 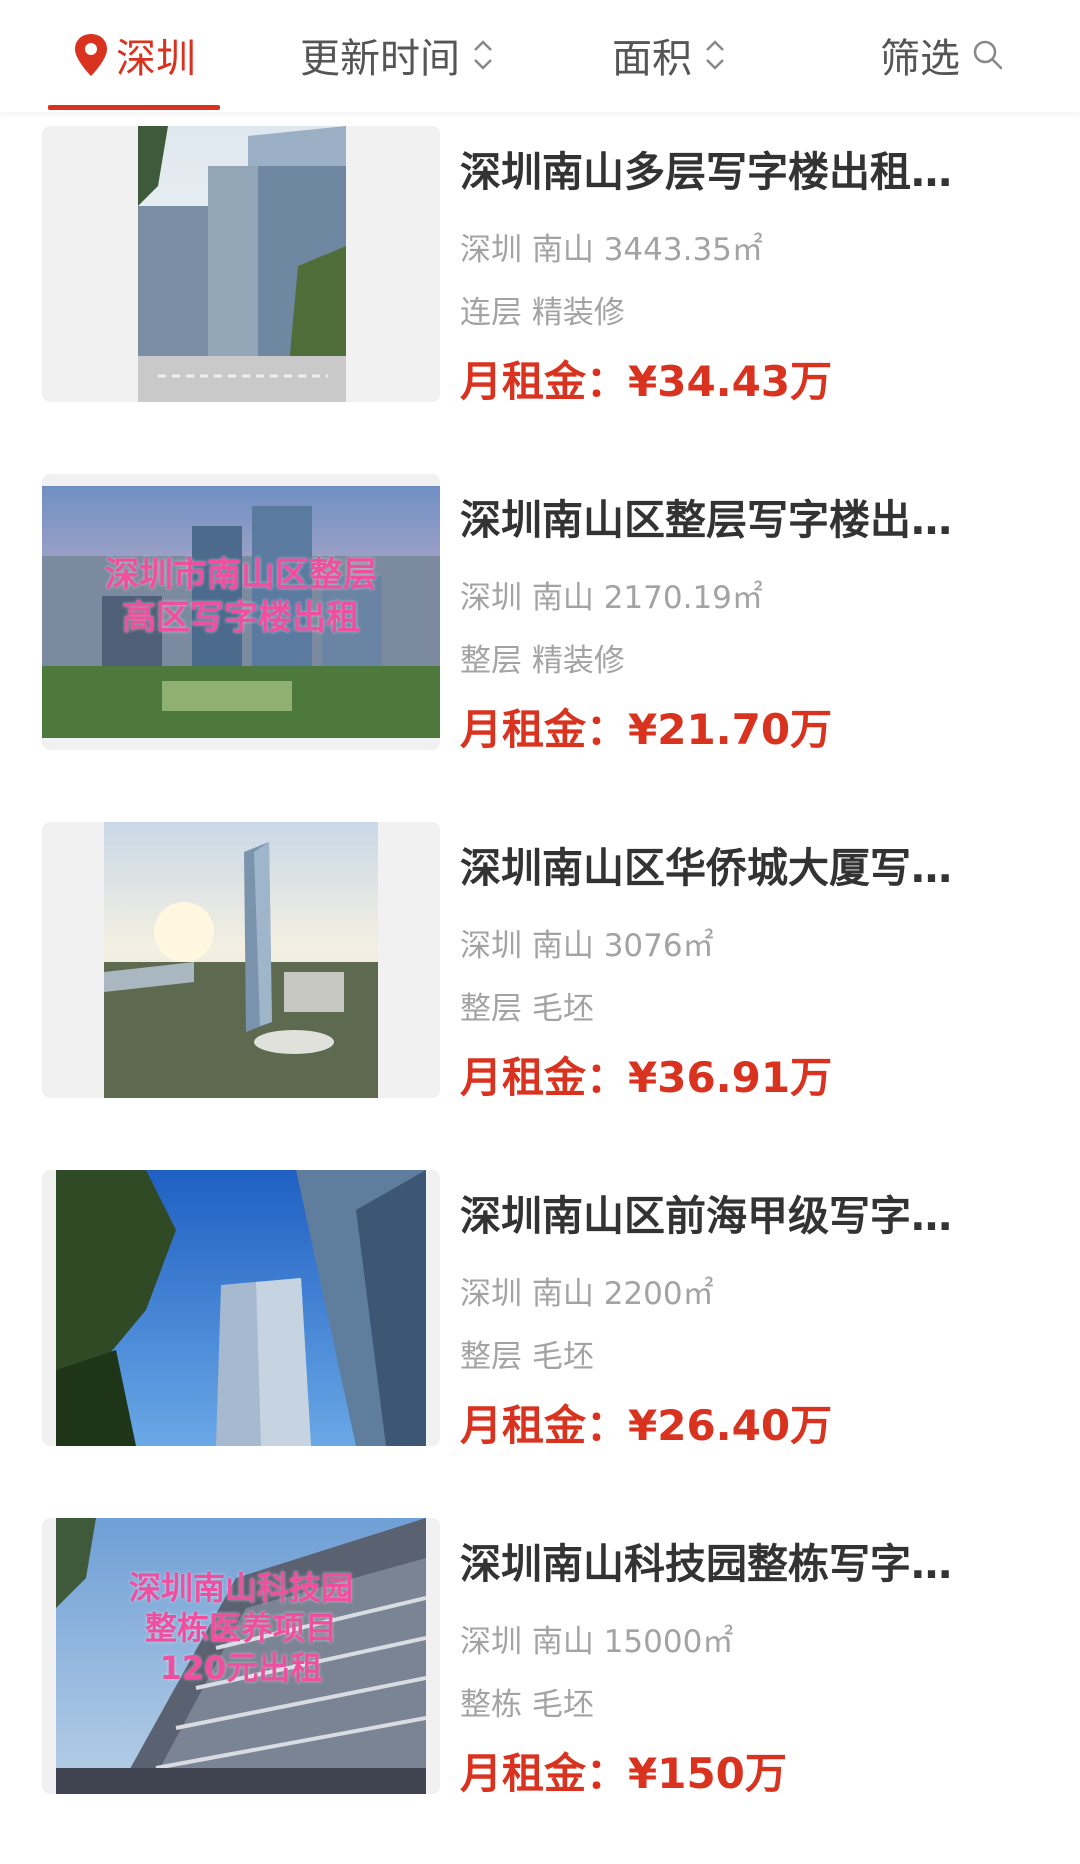 I want to click on filter-label: 筛选, so click(x=920, y=59).